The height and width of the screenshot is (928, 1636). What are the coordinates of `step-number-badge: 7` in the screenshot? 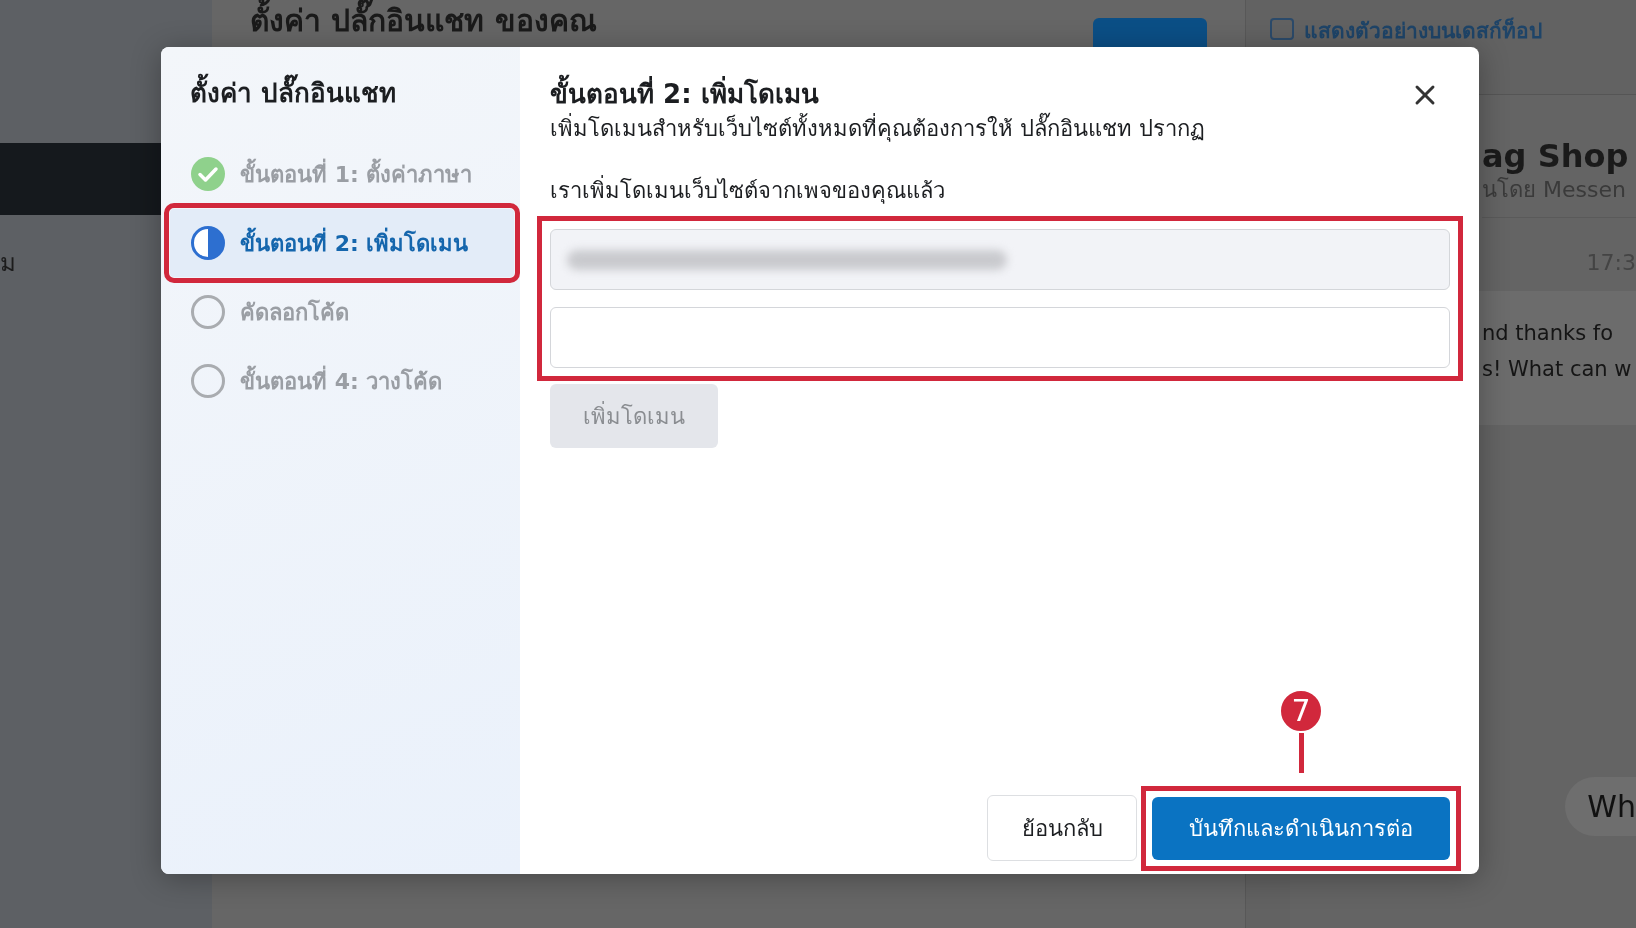 It's located at (1301, 710).